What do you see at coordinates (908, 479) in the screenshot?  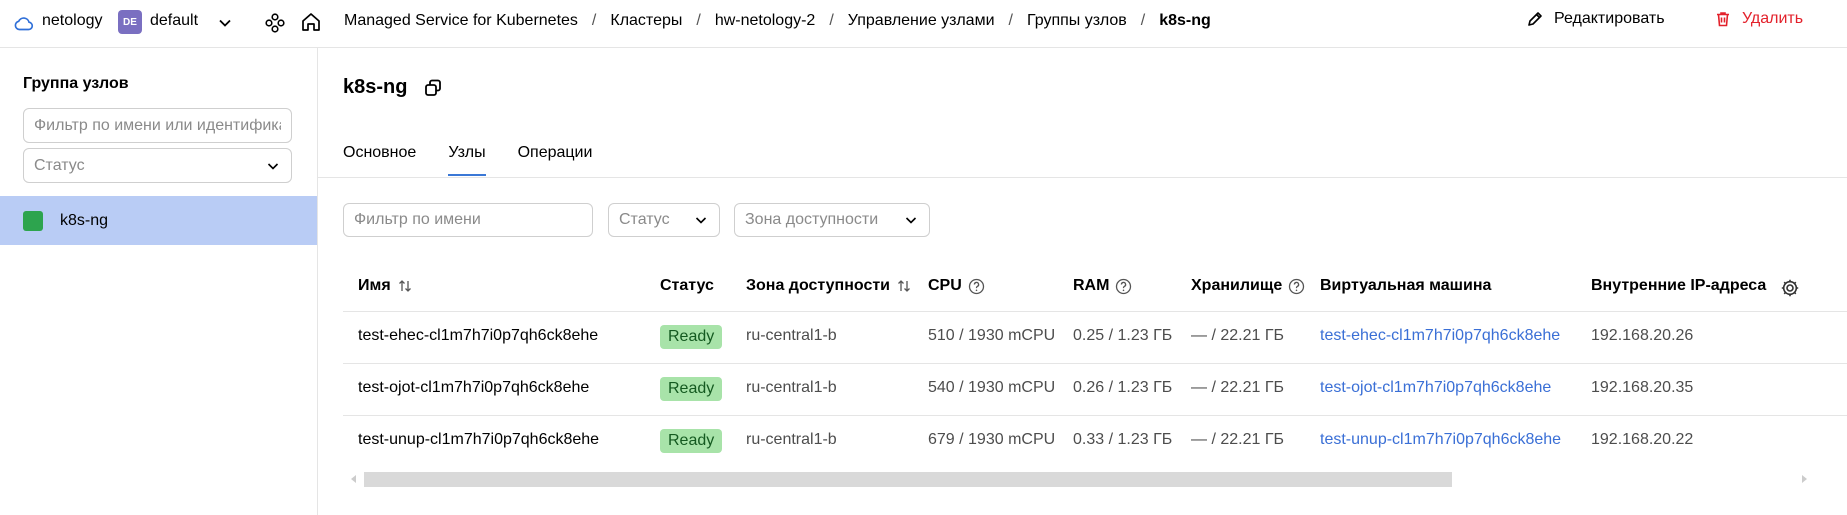 I see `scrollbar-thumb` at bounding box center [908, 479].